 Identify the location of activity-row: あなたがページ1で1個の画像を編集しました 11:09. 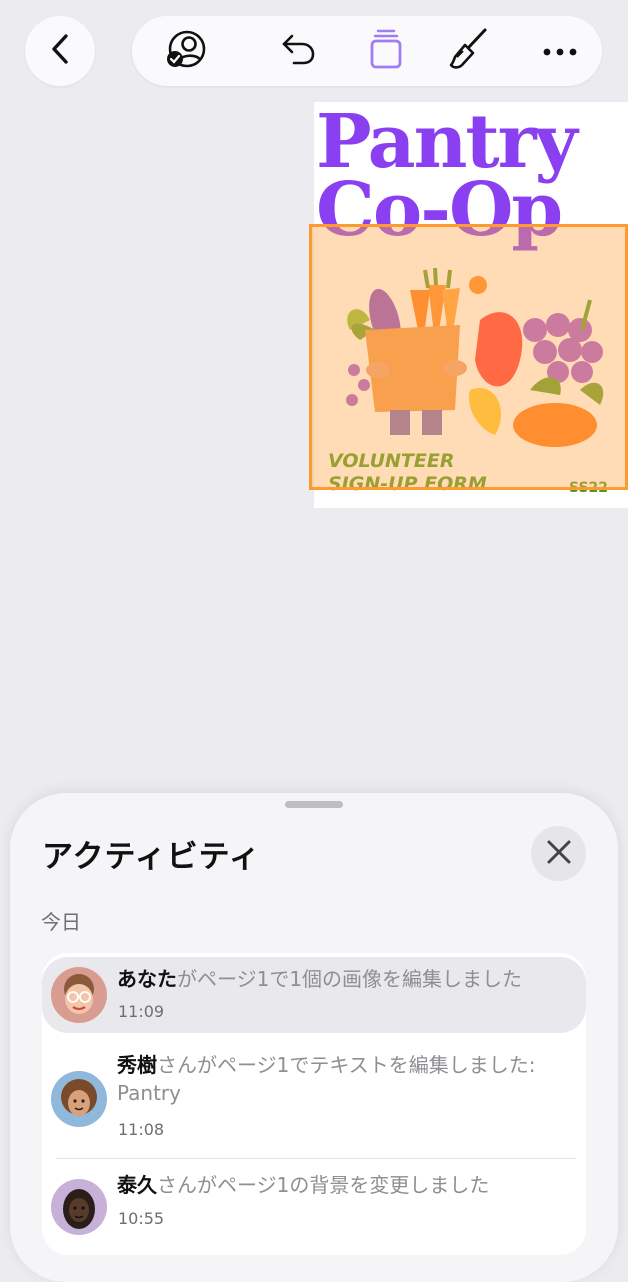
(314, 995).